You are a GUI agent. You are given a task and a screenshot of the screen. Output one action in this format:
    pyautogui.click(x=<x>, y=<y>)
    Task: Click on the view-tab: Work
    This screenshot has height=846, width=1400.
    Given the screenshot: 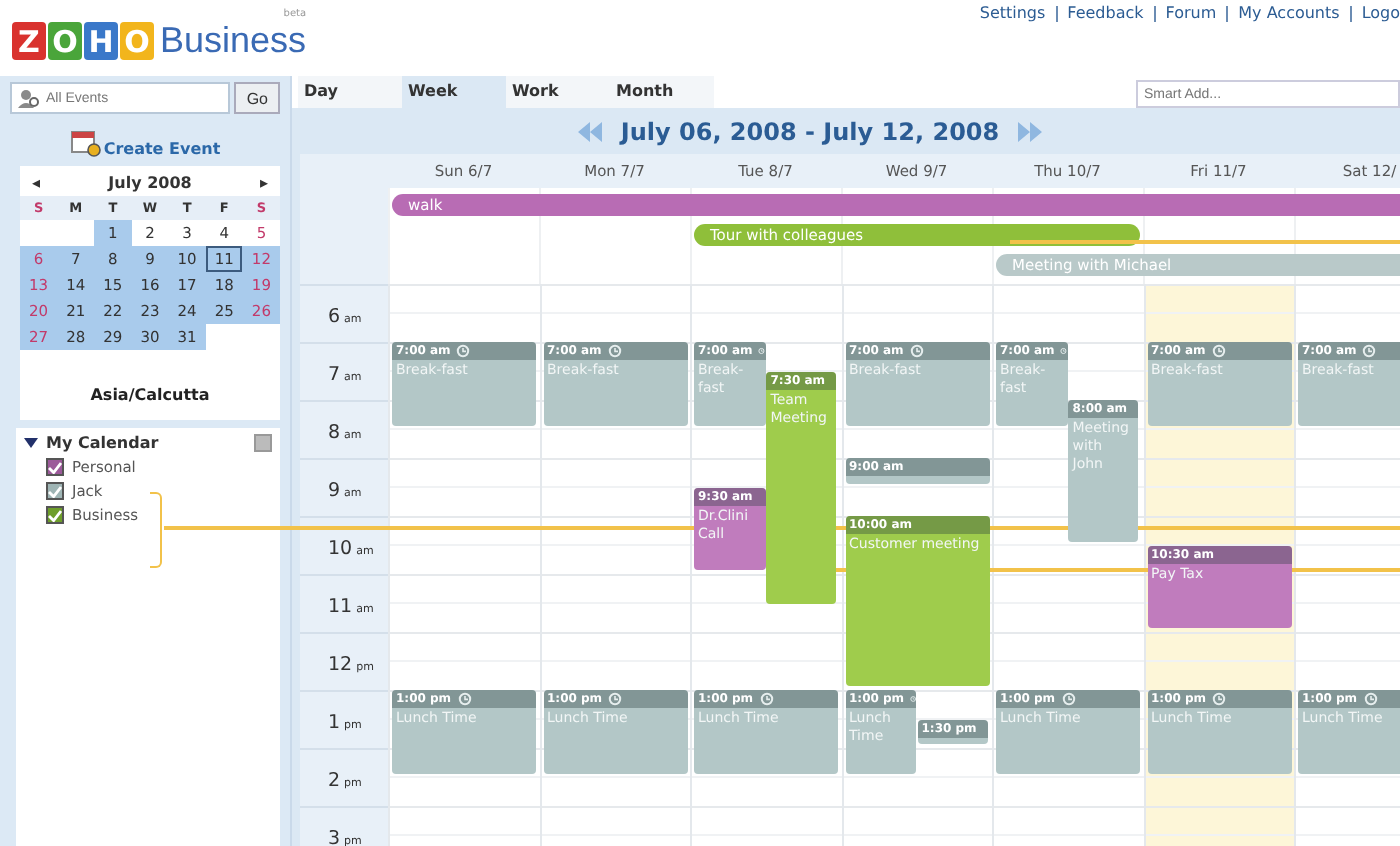 What is the action you would take?
    pyautogui.click(x=558, y=92)
    